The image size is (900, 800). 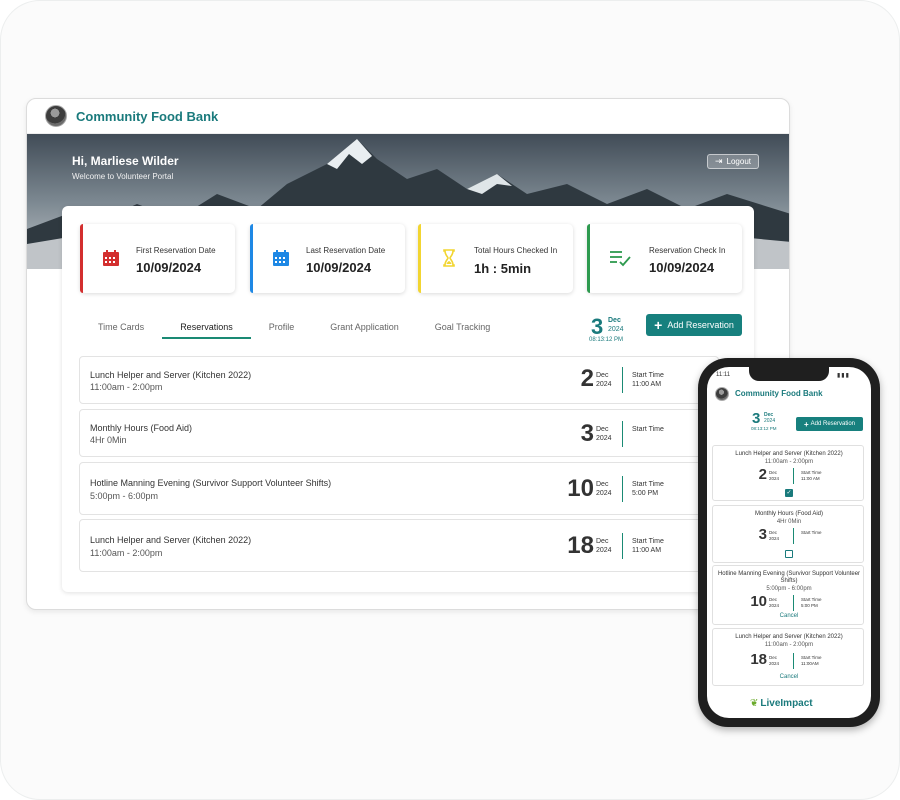 I want to click on logout-button: ⇥ Logout, so click(x=733, y=161).